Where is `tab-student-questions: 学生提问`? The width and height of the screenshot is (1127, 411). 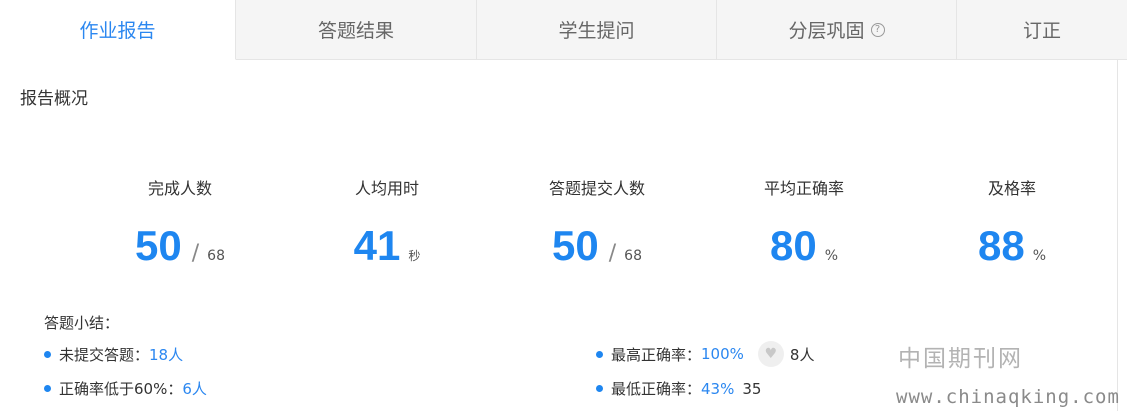 tab-student-questions: 学生提问 is located at coordinates (597, 30).